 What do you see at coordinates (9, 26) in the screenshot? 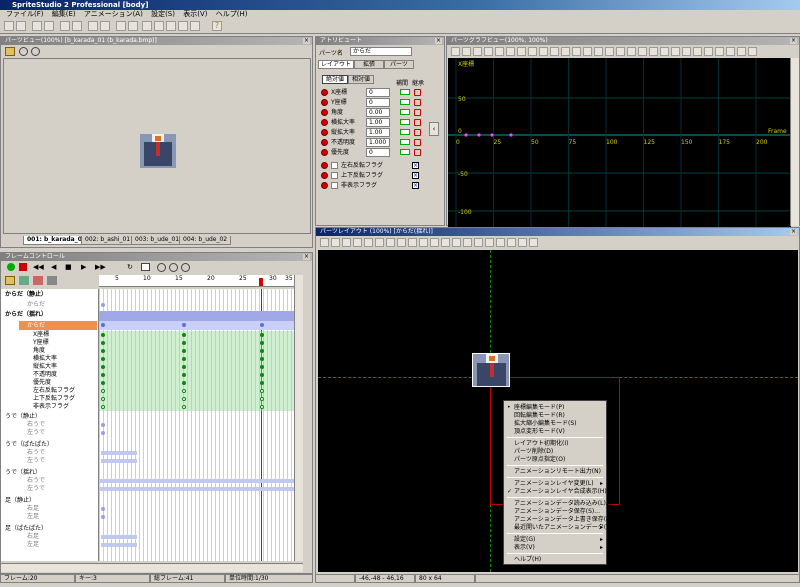
I see `new-file-icon` at bounding box center [9, 26].